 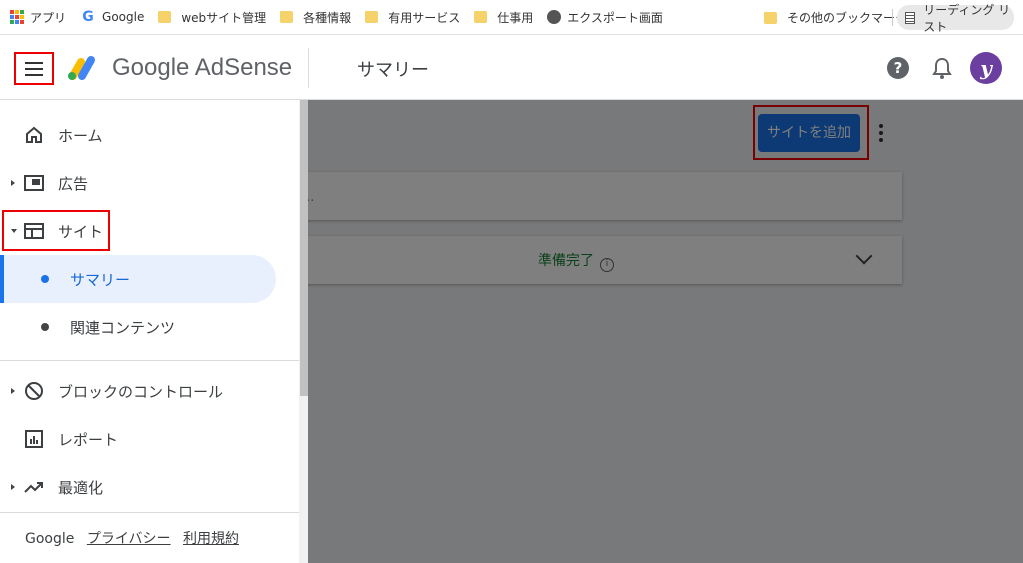 What do you see at coordinates (33, 487) in the screenshot?
I see `trending-icon` at bounding box center [33, 487].